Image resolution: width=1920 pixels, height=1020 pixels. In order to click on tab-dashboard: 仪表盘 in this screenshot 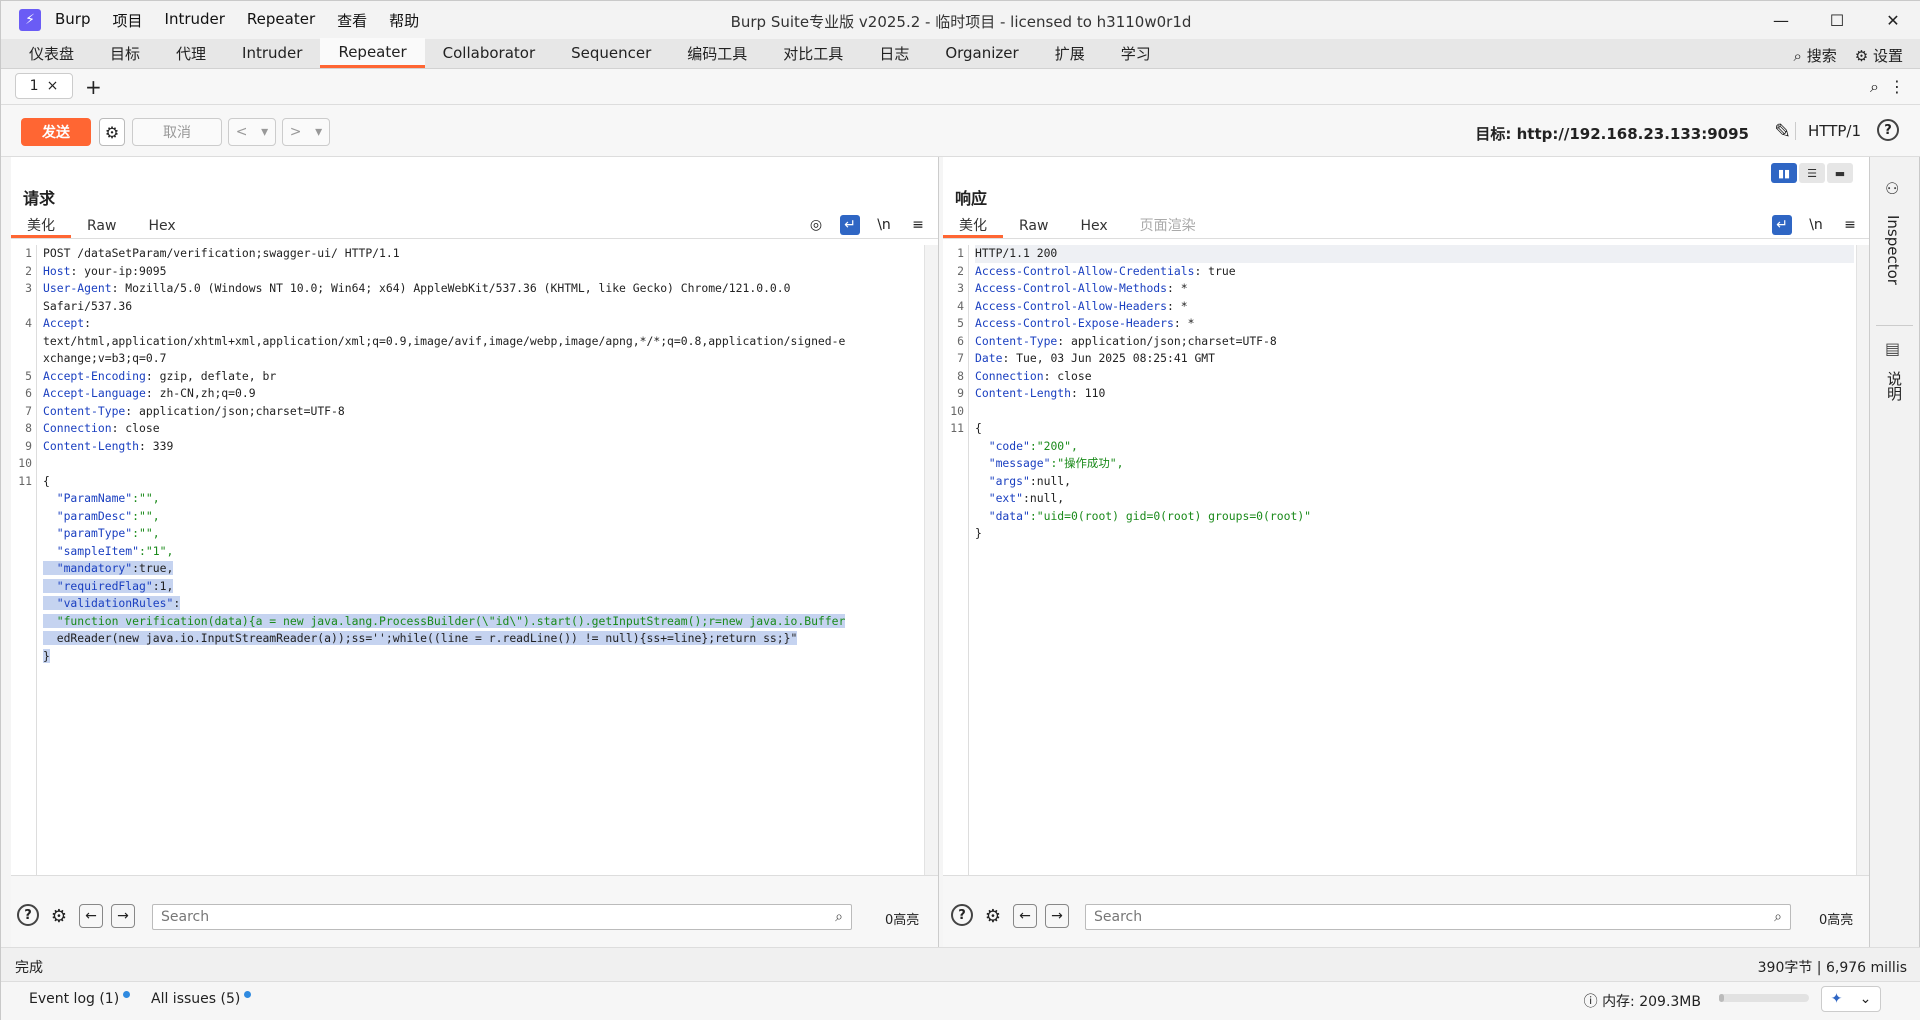, I will do `click(51, 53)`.